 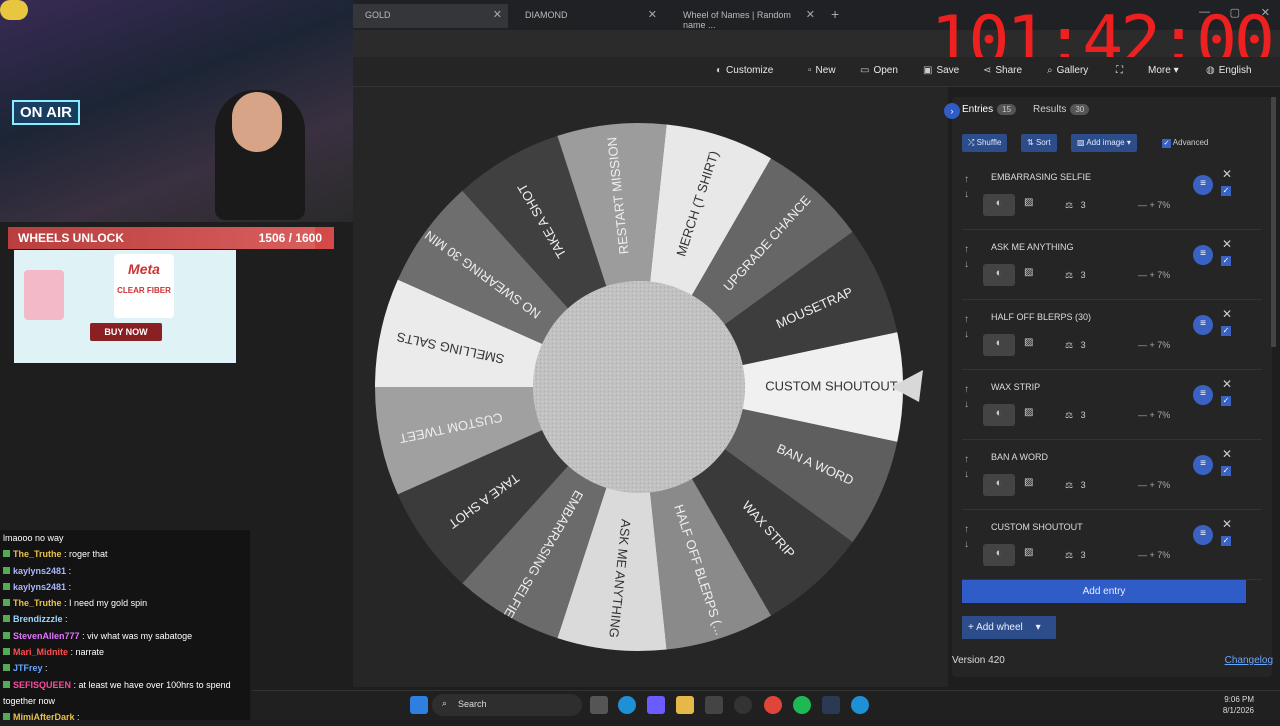 What do you see at coordinates (1039, 143) in the screenshot?
I see `sort-button: ⇅ Sort` at bounding box center [1039, 143].